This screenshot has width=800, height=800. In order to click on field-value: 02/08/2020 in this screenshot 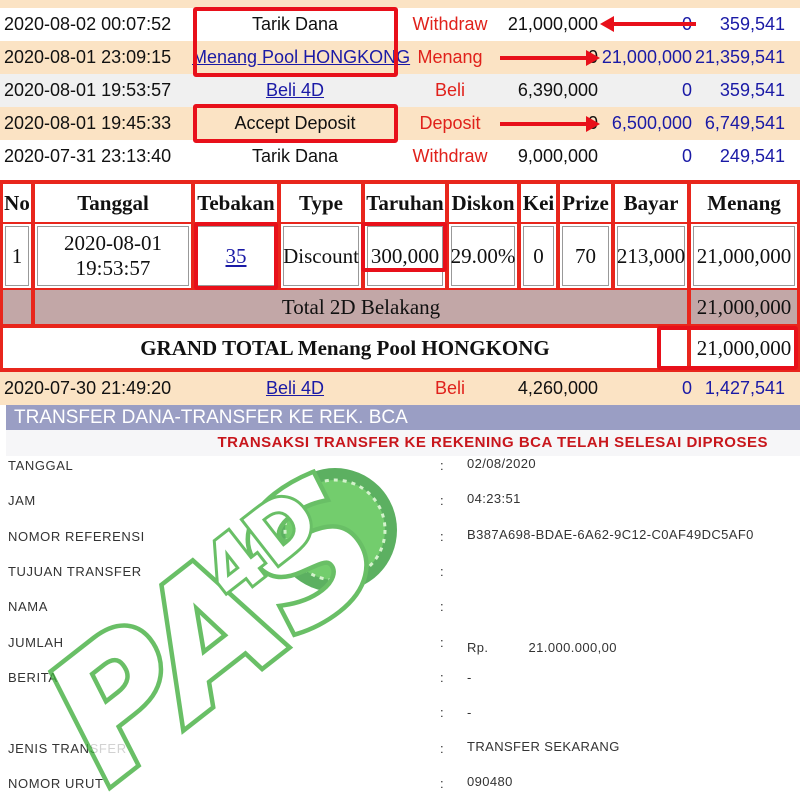, I will do `click(502, 463)`.